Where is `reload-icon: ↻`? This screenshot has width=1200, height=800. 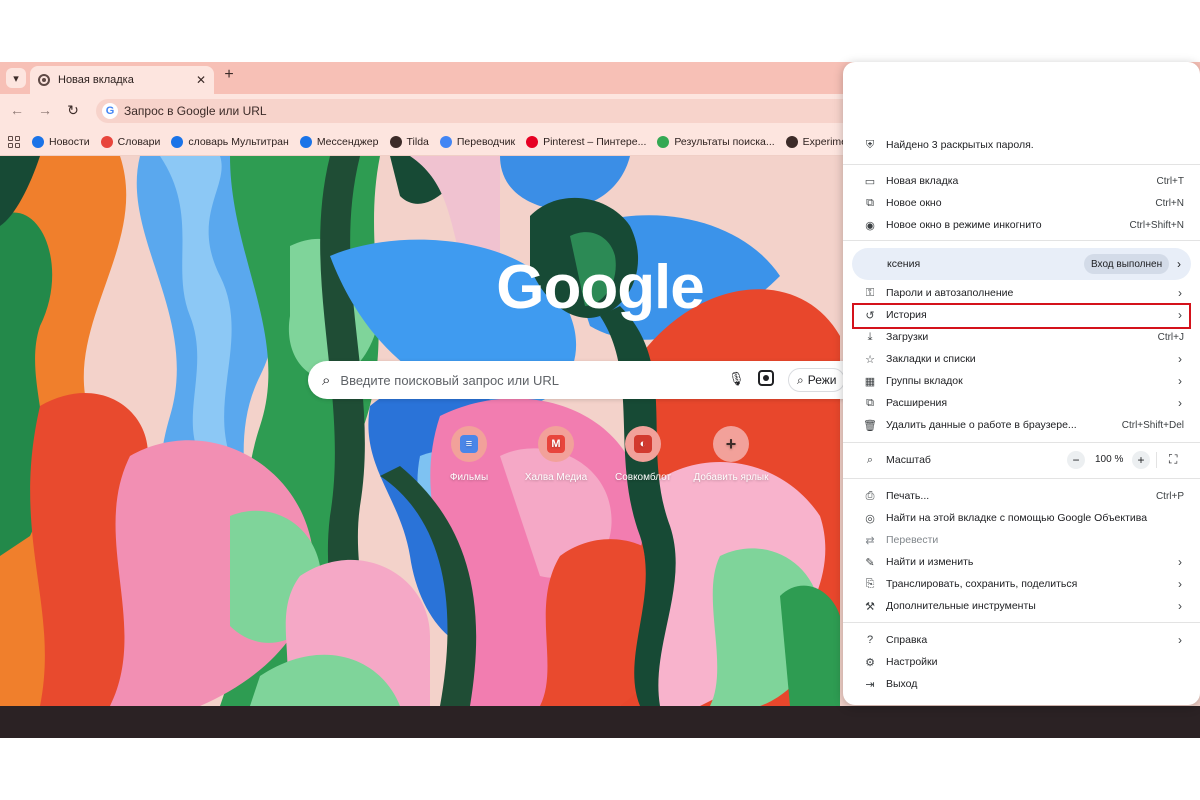 reload-icon: ↻ is located at coordinates (73, 110).